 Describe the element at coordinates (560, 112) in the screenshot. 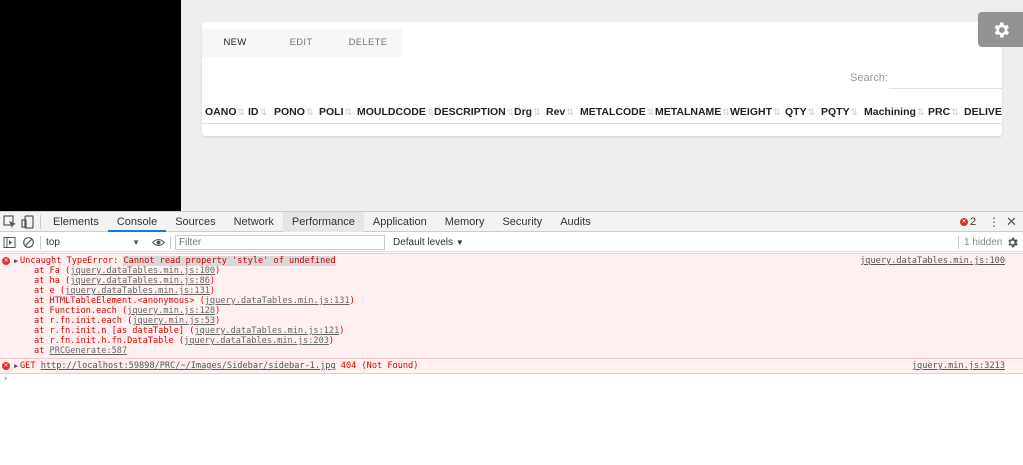

I see `column-header: Rev⇅` at that location.